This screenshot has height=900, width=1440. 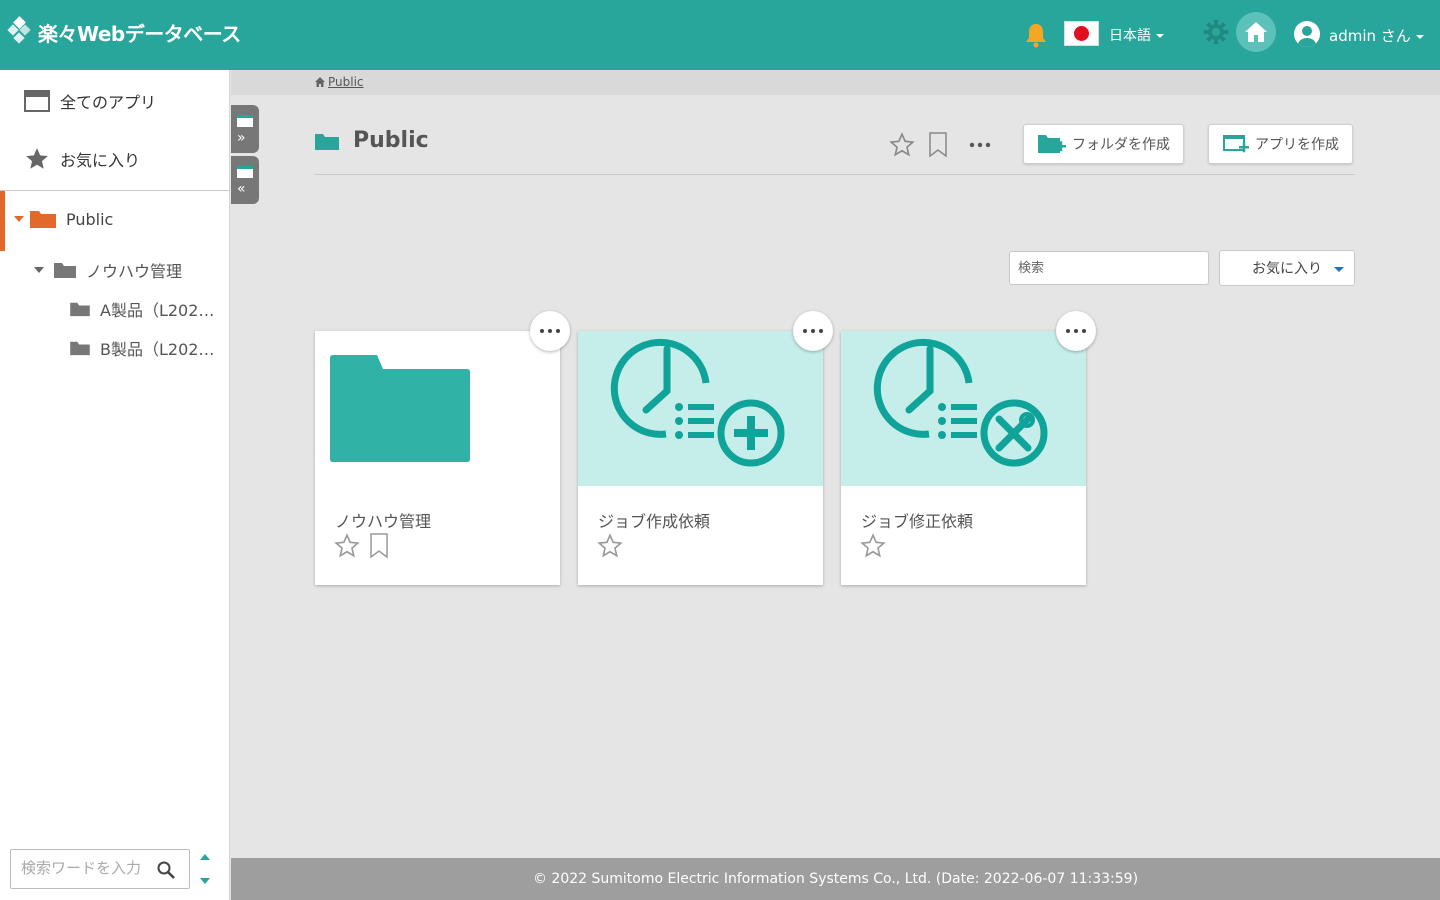 What do you see at coordinates (108, 102) in the screenshot?
I see `sidebar-item-label: 全てのアプリ` at bounding box center [108, 102].